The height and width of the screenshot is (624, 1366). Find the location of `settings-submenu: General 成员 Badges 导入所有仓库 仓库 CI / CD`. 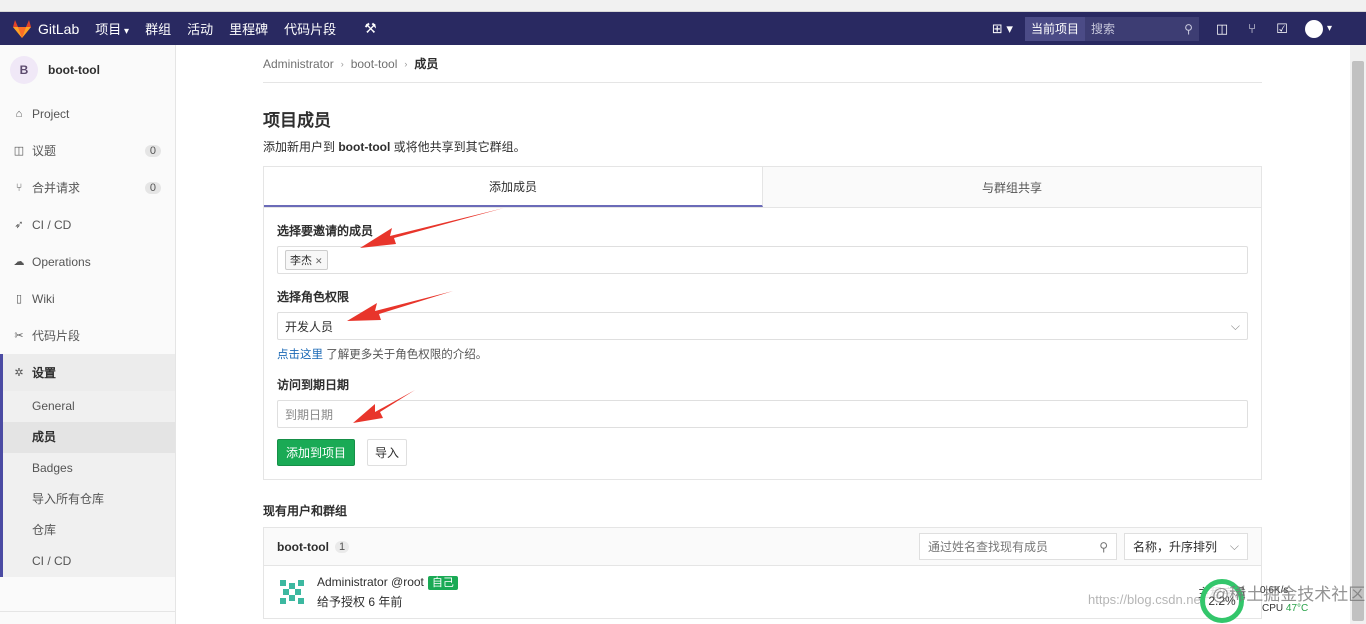

settings-submenu: General 成员 Badges 导入所有仓库 仓库 CI / CD is located at coordinates (87, 484).